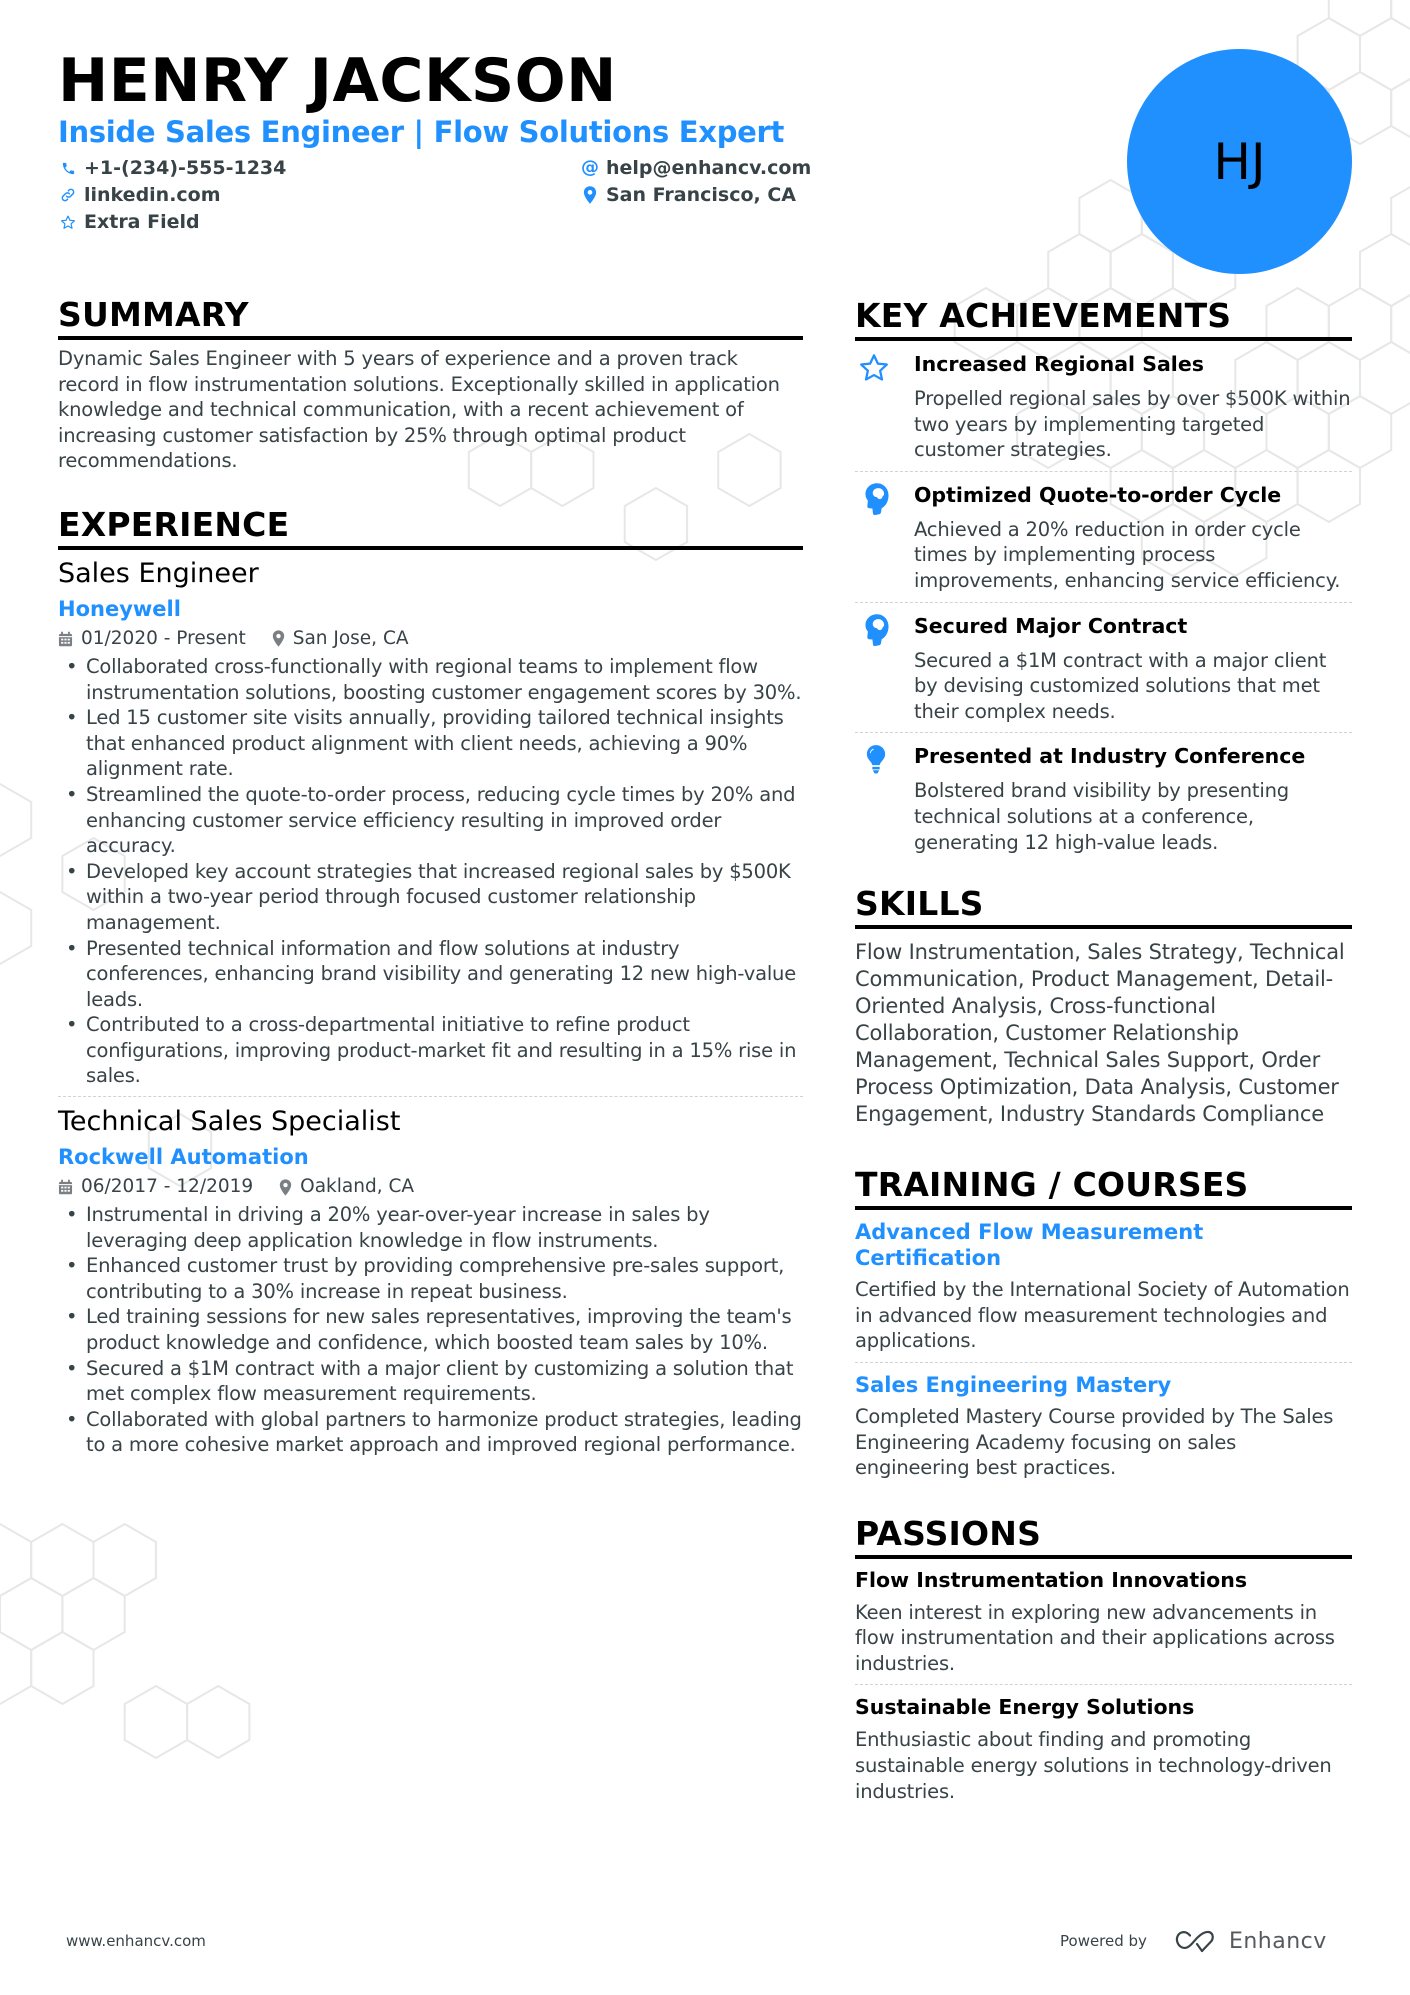 The width and height of the screenshot is (1410, 1995). I want to click on avatar-initials: HJ, so click(1239, 161).